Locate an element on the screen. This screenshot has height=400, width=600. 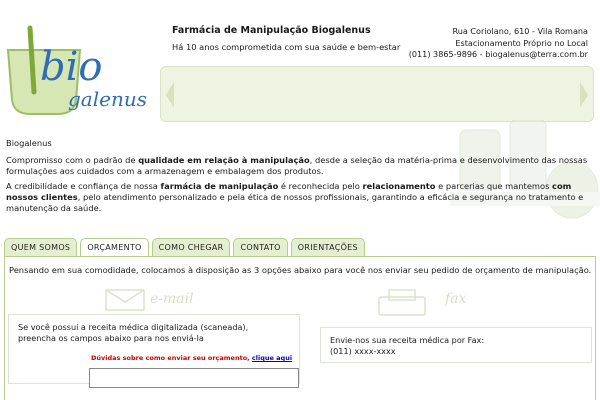
fax-machine-icon is located at coordinates (402, 302).